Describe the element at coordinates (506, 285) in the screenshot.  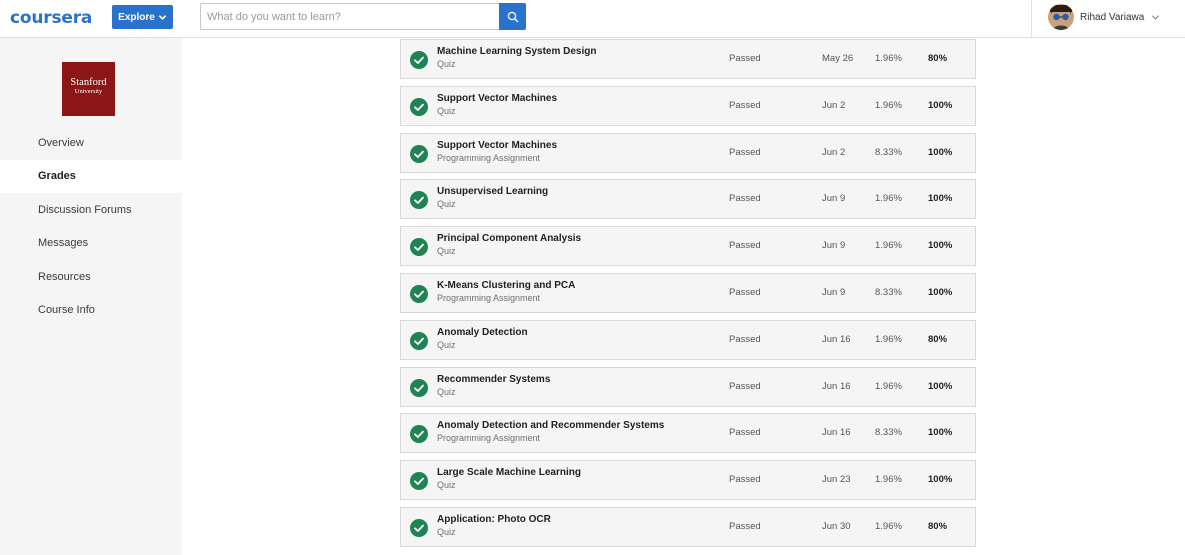
I see `assignment-title: K-Means Clustering and PCA` at that location.